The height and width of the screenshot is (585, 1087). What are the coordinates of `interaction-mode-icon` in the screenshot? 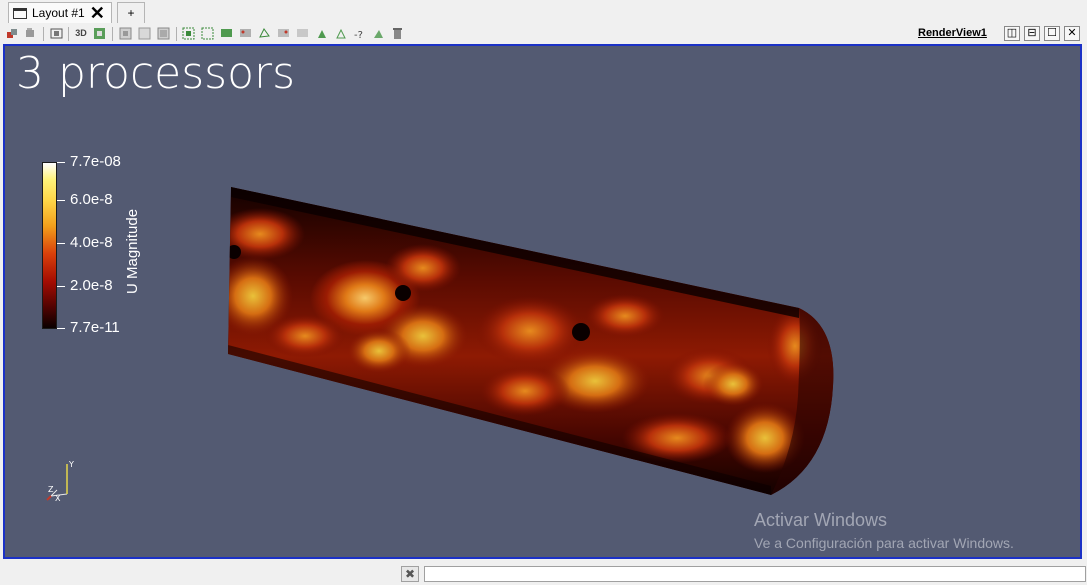 It's located at (99, 33).